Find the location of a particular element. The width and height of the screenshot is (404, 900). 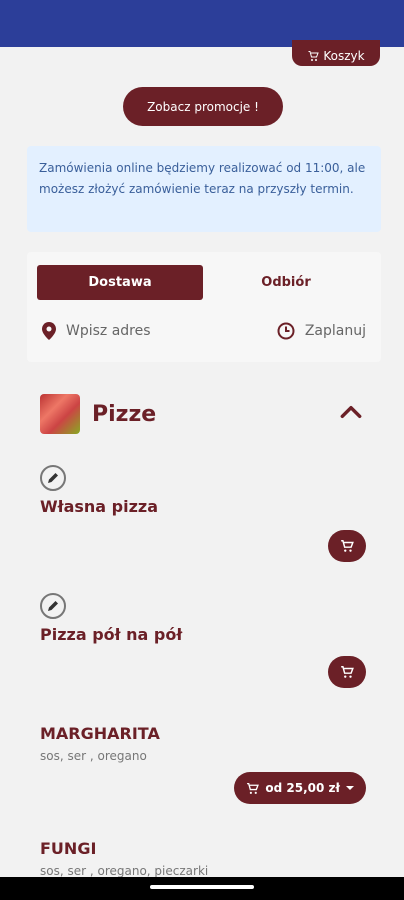

chevron-up-icon is located at coordinates (351, 412).